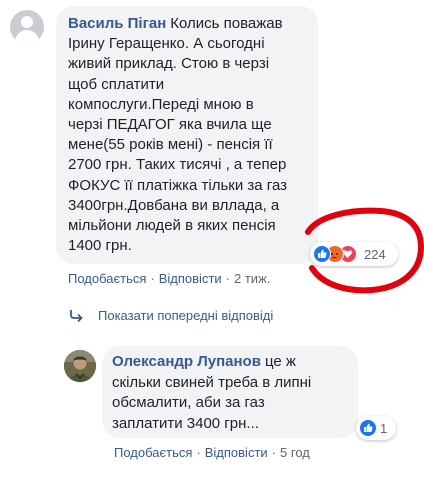 Image resolution: width=424 pixels, height=486 pixels. I want to click on reaction-count: 1, so click(384, 428).